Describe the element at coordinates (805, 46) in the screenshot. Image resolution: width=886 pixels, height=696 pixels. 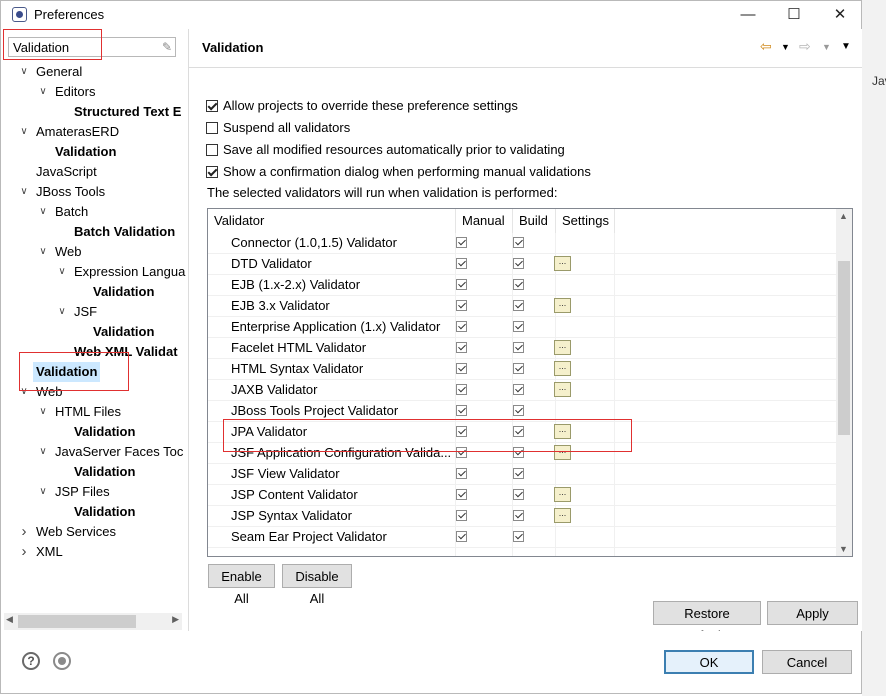
I see `forward-arrow-icon: ⇨` at that location.